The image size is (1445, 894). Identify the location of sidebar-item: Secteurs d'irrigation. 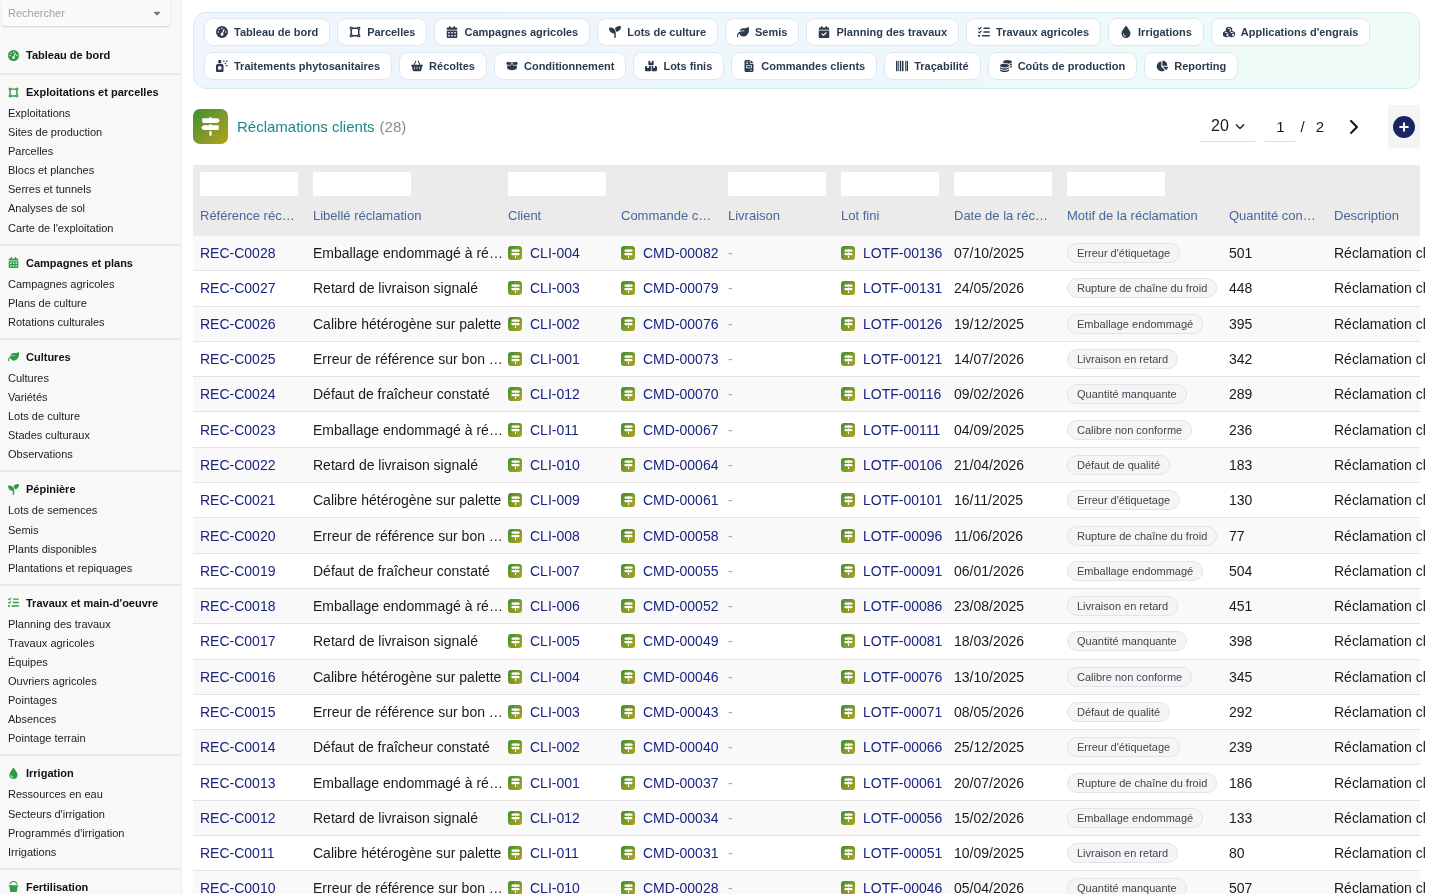
(90, 814).